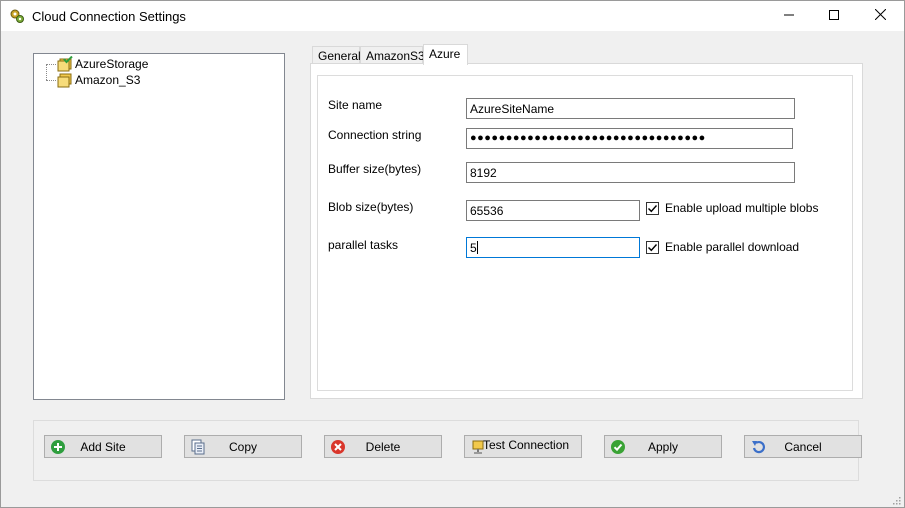 This screenshot has height=508, width=905. Describe the element at coordinates (375, 169) in the screenshot. I see `buffer-size-label: Buffer size(bytes)` at that location.